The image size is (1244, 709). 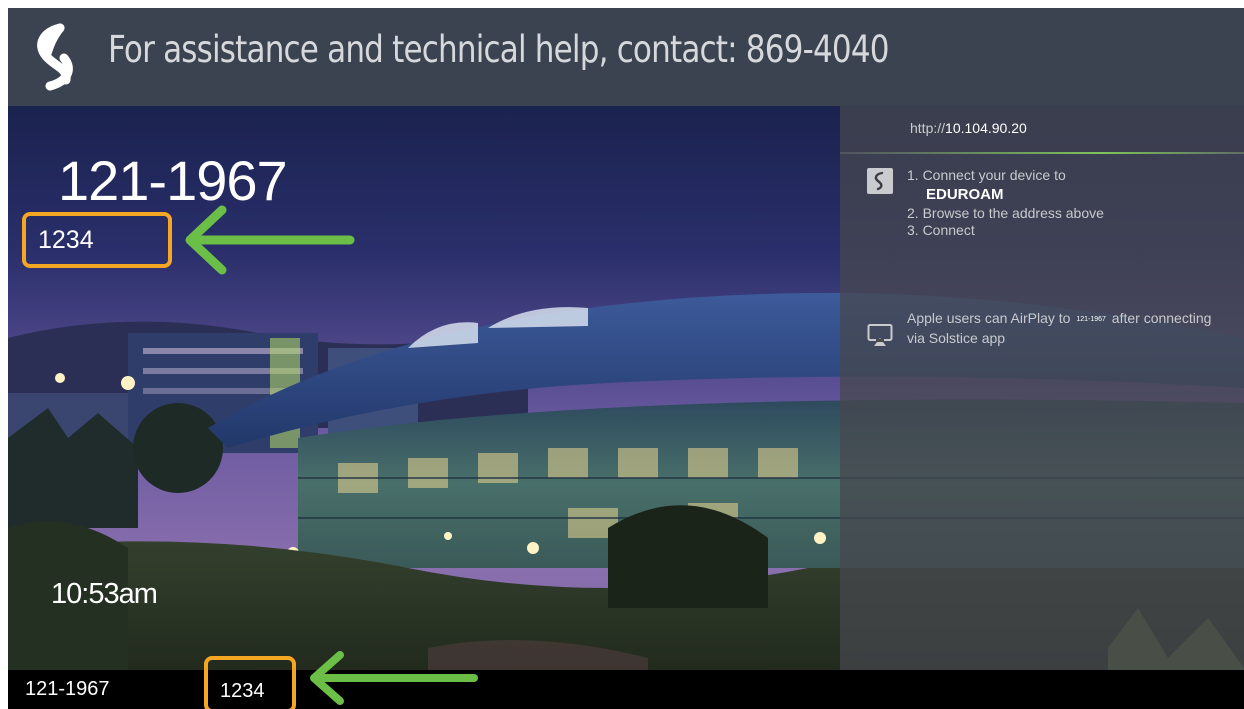 I want to click on pointer-arrow-top, so click(x=270, y=240).